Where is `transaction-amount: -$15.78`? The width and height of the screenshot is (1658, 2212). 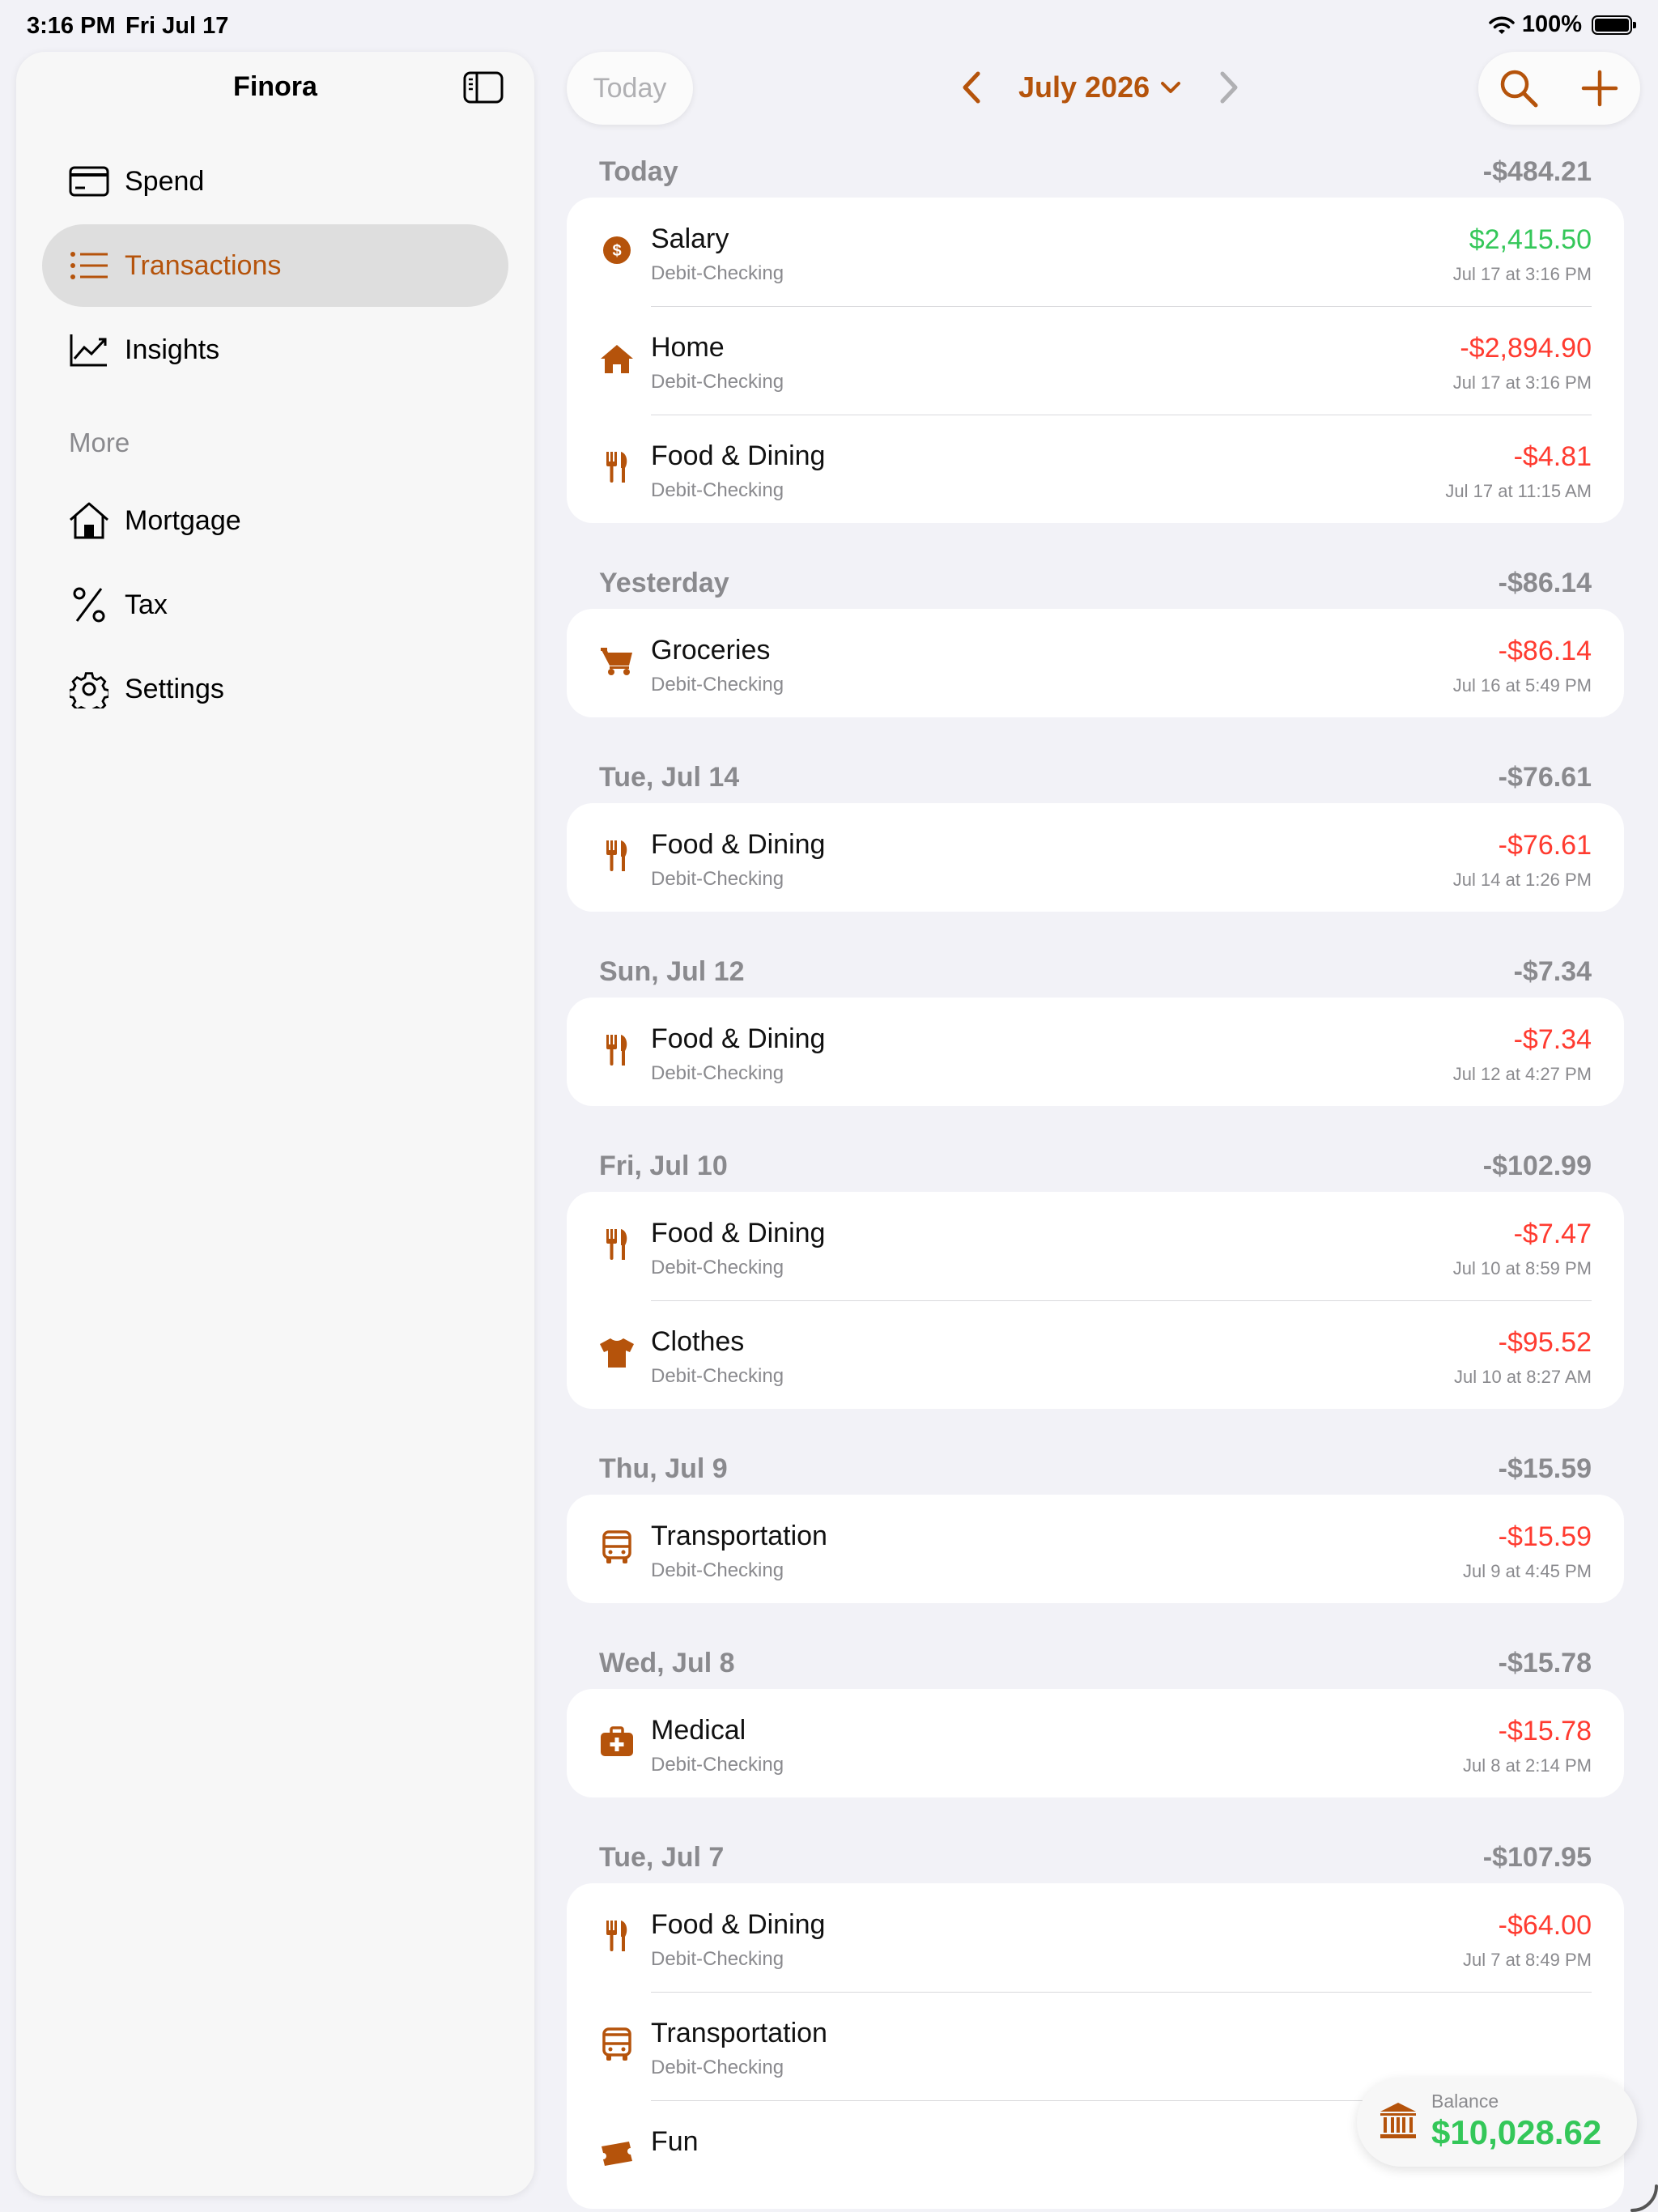 transaction-amount: -$15.78 is located at coordinates (1545, 1731).